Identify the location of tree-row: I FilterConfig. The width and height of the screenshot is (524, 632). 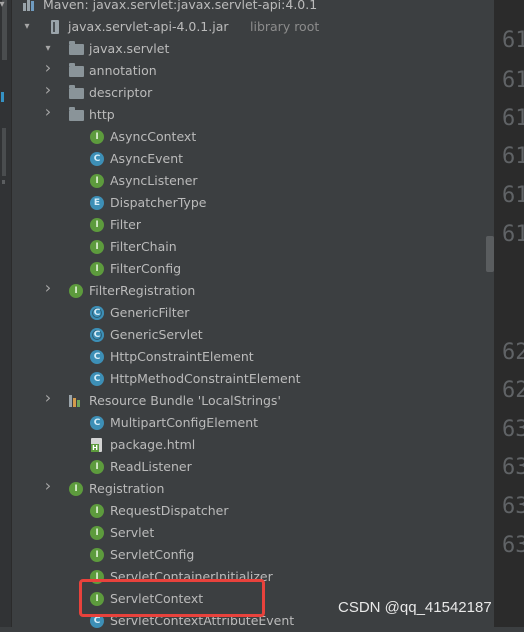
(252, 269).